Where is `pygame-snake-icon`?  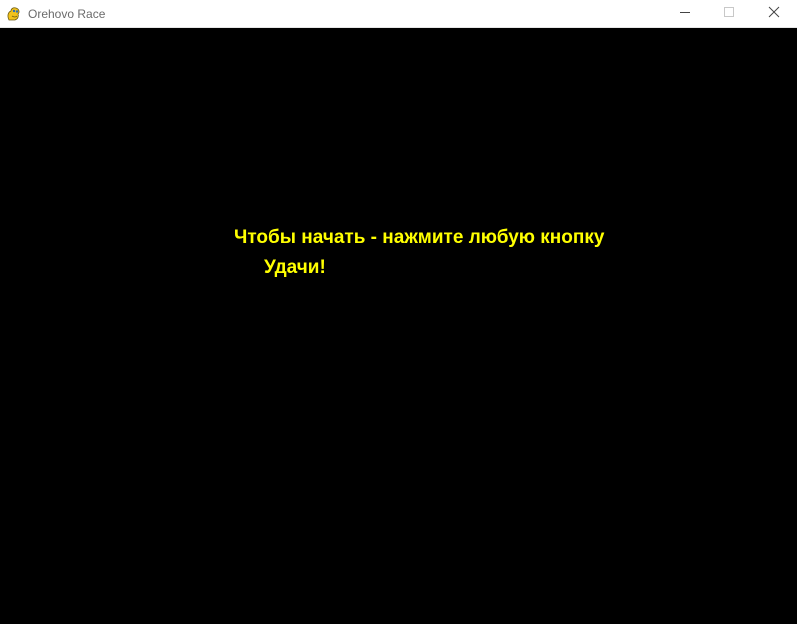 pygame-snake-icon is located at coordinates (14, 14).